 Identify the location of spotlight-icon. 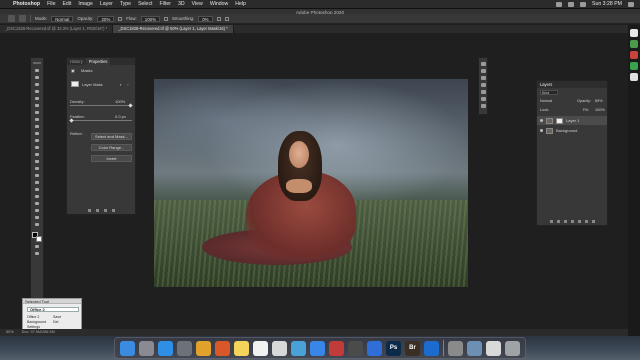
(631, 4).